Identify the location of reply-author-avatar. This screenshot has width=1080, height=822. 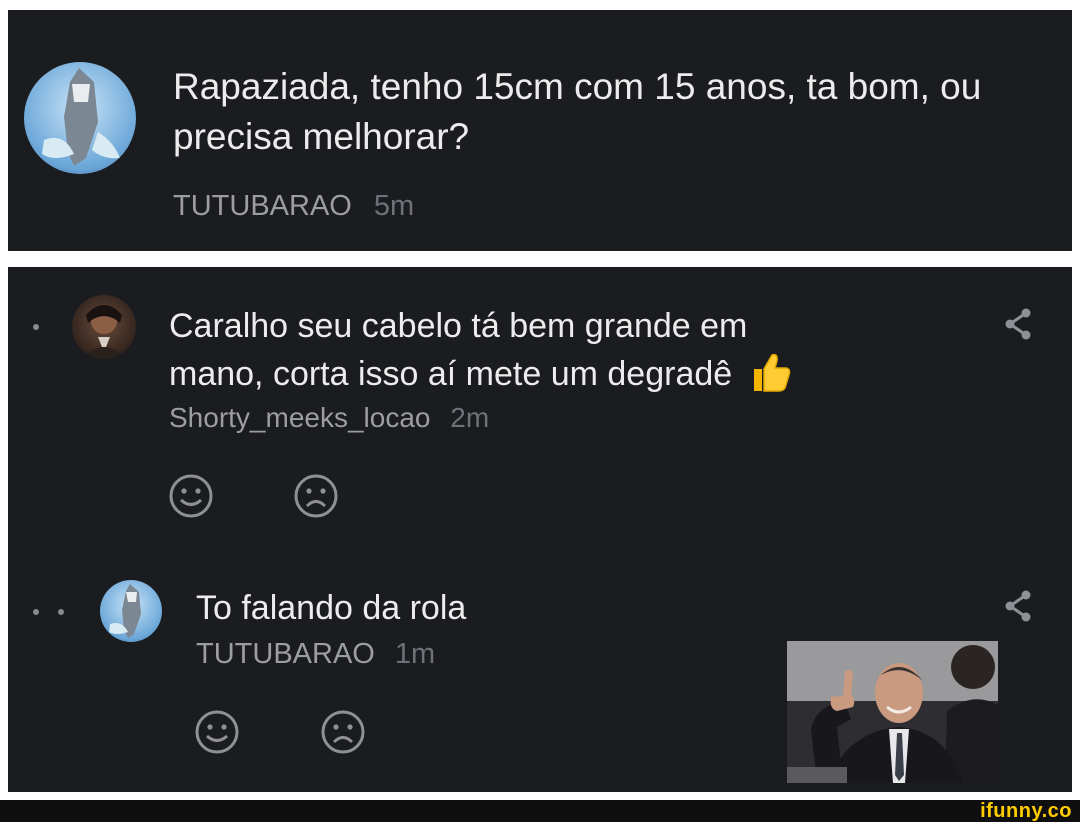
(131, 611).